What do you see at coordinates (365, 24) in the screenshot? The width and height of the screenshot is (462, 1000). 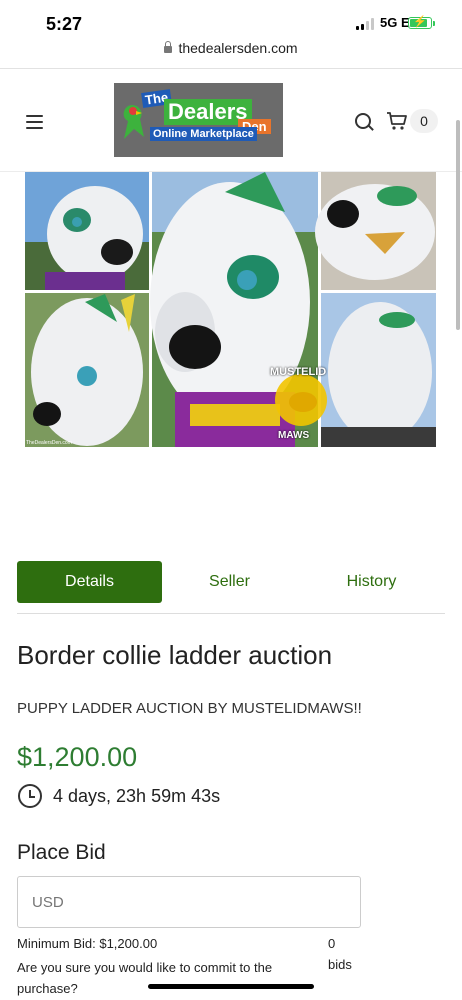 I see `cellular-signal-icon` at bounding box center [365, 24].